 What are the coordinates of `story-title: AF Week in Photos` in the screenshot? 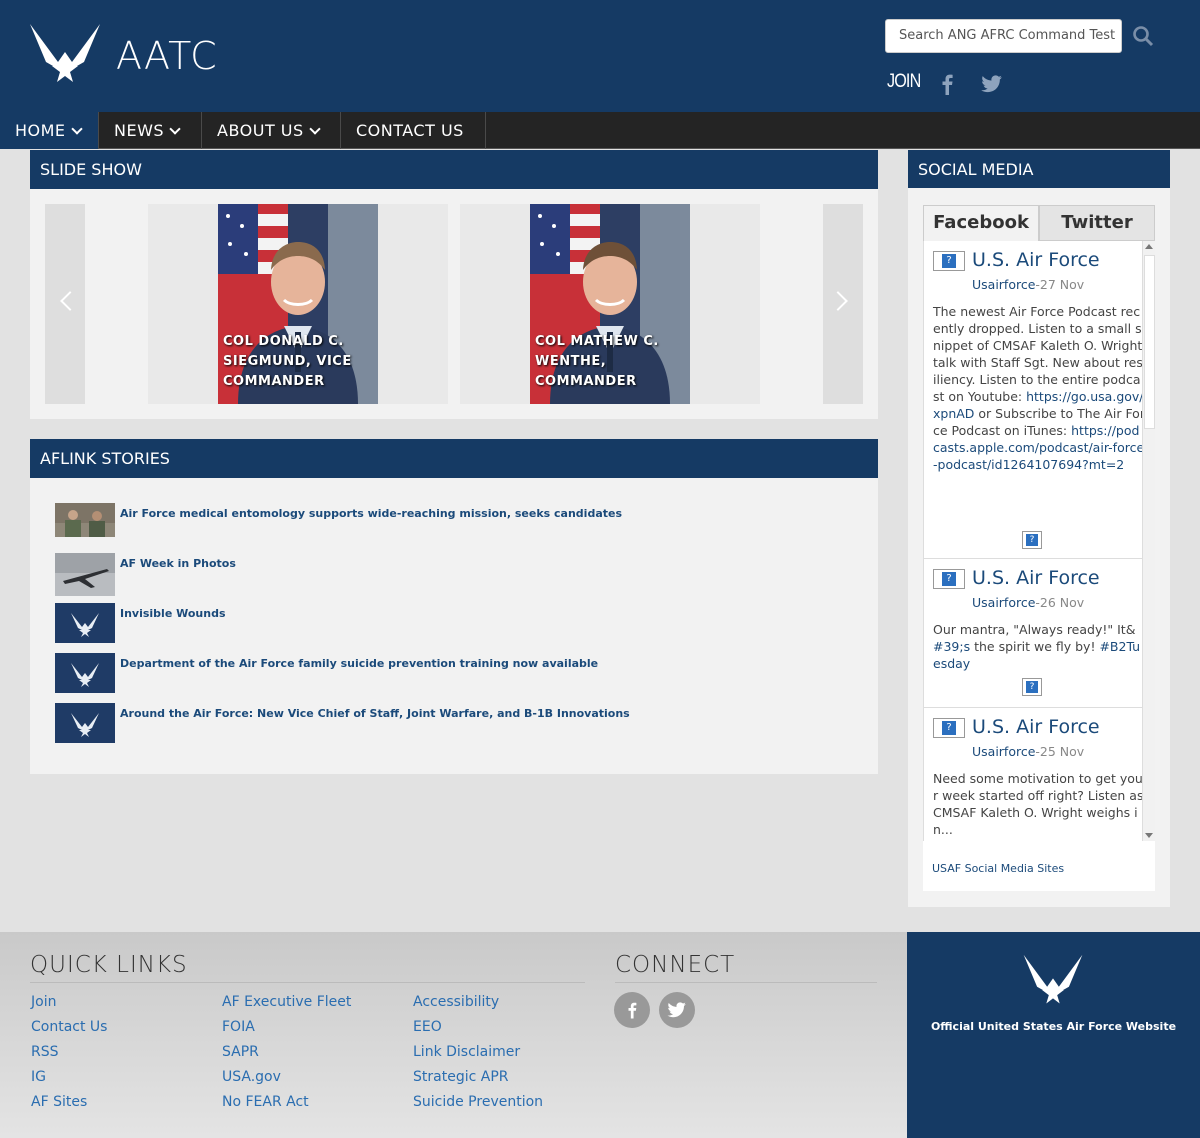 It's located at (178, 563).